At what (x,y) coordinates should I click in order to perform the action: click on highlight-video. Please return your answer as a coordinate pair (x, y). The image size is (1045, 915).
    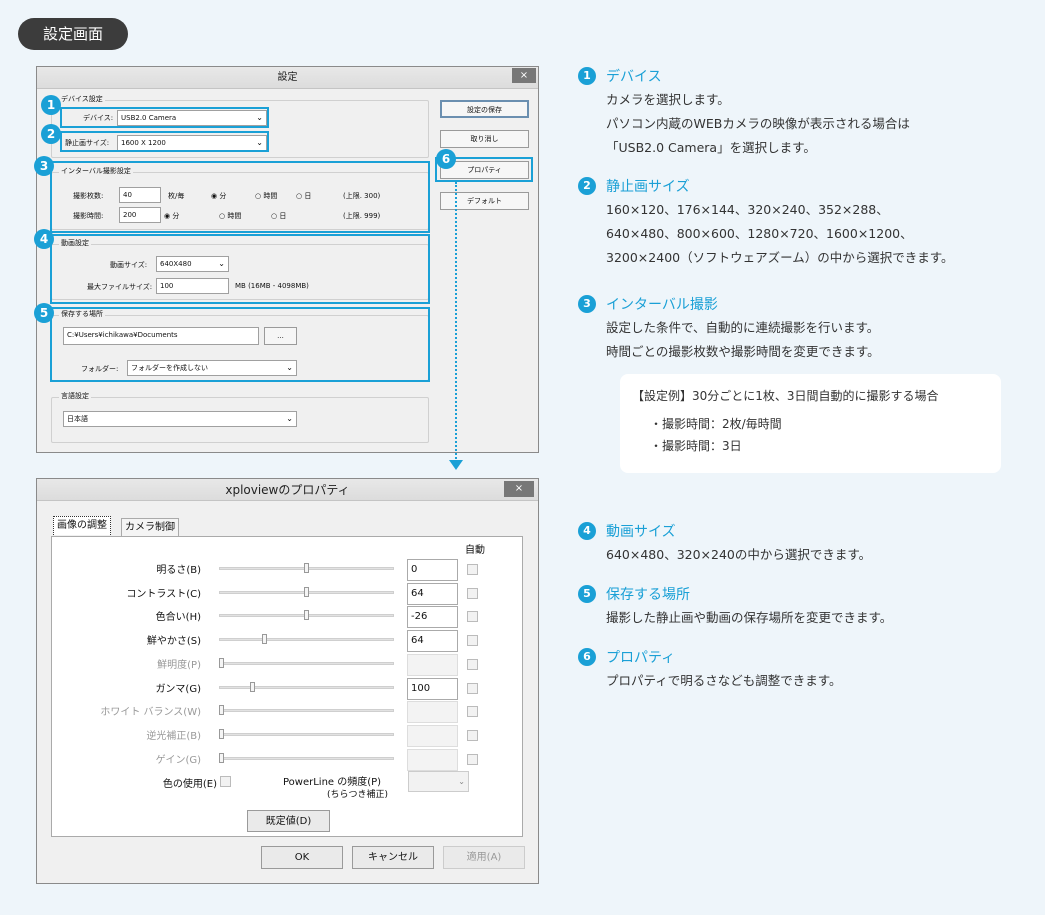
    Looking at the image, I should click on (240, 269).